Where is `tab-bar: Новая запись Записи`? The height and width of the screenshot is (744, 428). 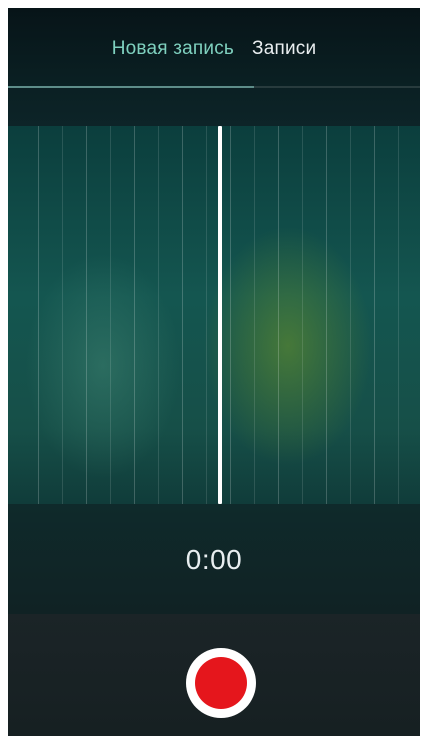 tab-bar: Новая запись Записи is located at coordinates (214, 49).